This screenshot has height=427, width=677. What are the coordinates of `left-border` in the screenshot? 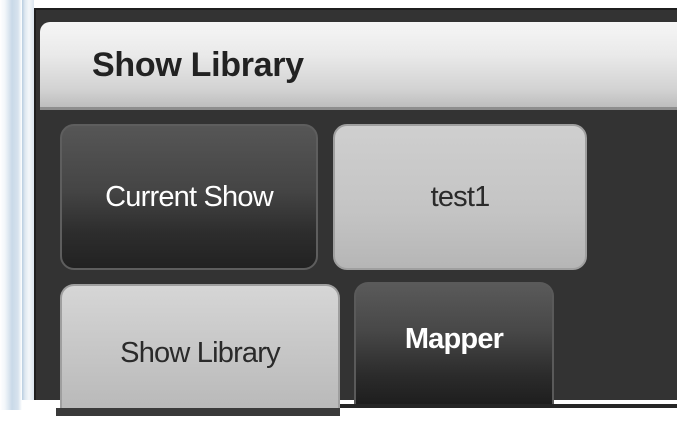 It's located at (28, 200).